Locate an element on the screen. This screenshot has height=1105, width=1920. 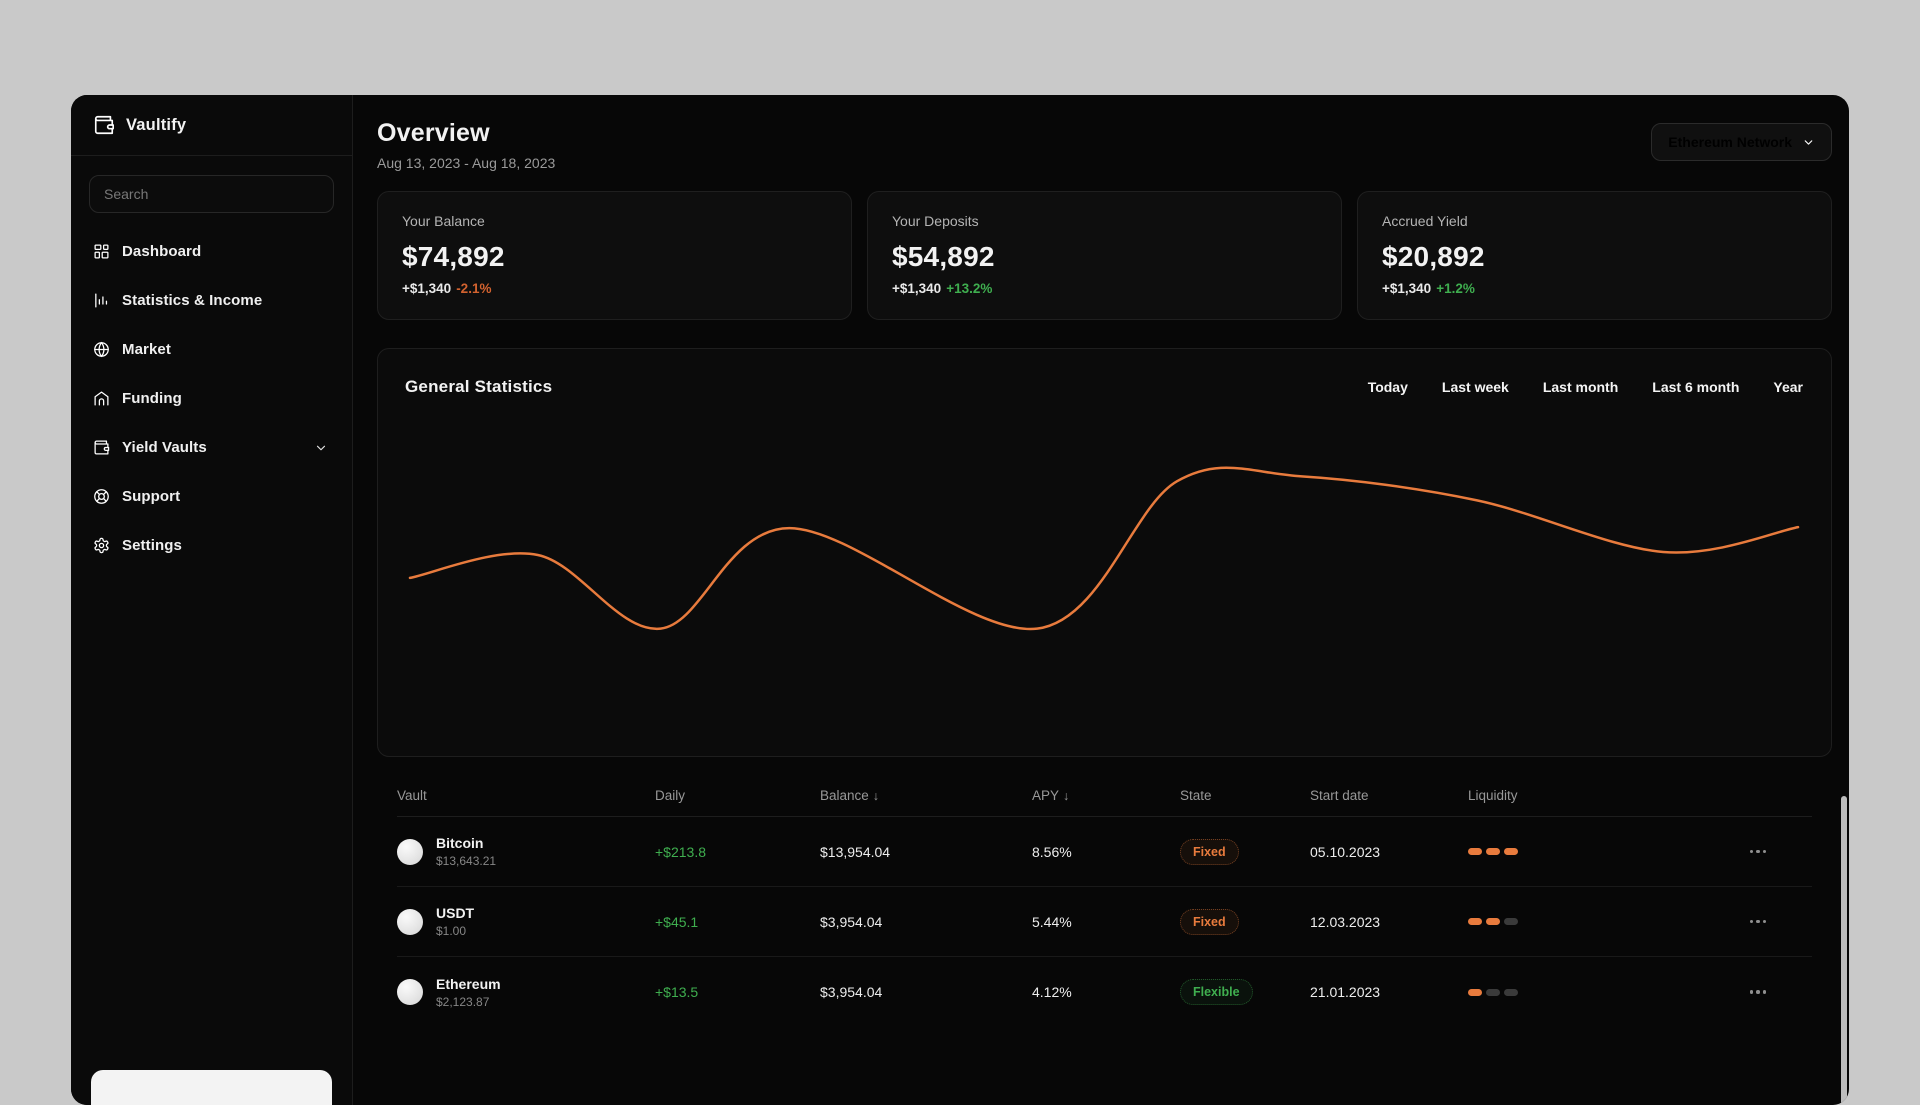
stat-card-yield: Accrued Yield $20,892 +$1,340 +1.2% is located at coordinates (1594, 255).